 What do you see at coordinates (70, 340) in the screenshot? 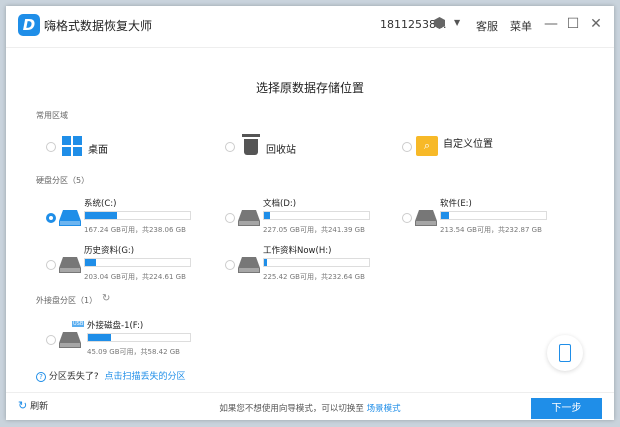
I see `usb-drive-icon` at bounding box center [70, 340].